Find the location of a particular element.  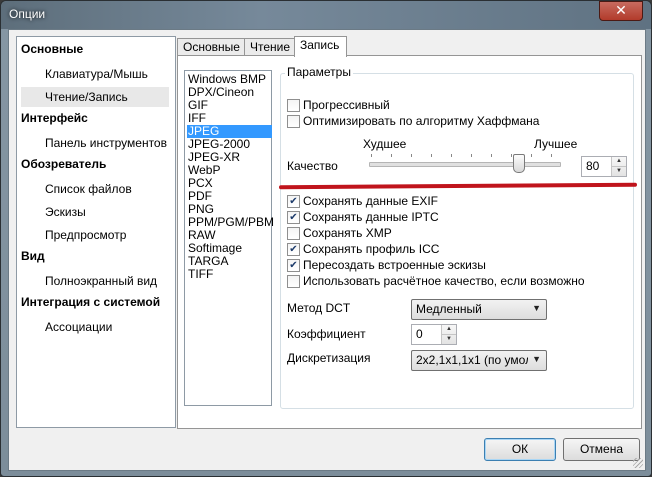

window-title: Опции is located at coordinates (27, 14).